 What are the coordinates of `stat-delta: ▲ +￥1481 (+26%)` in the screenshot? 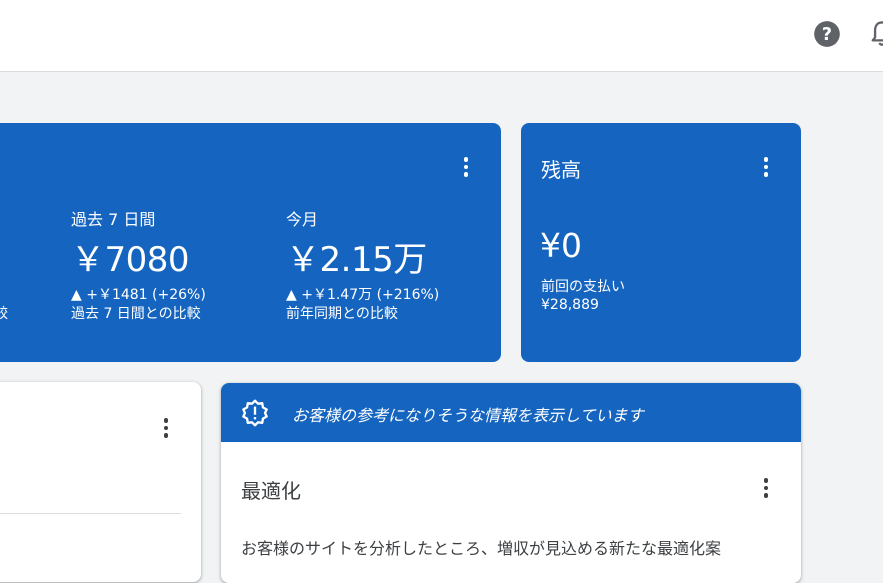 It's located at (138, 295).